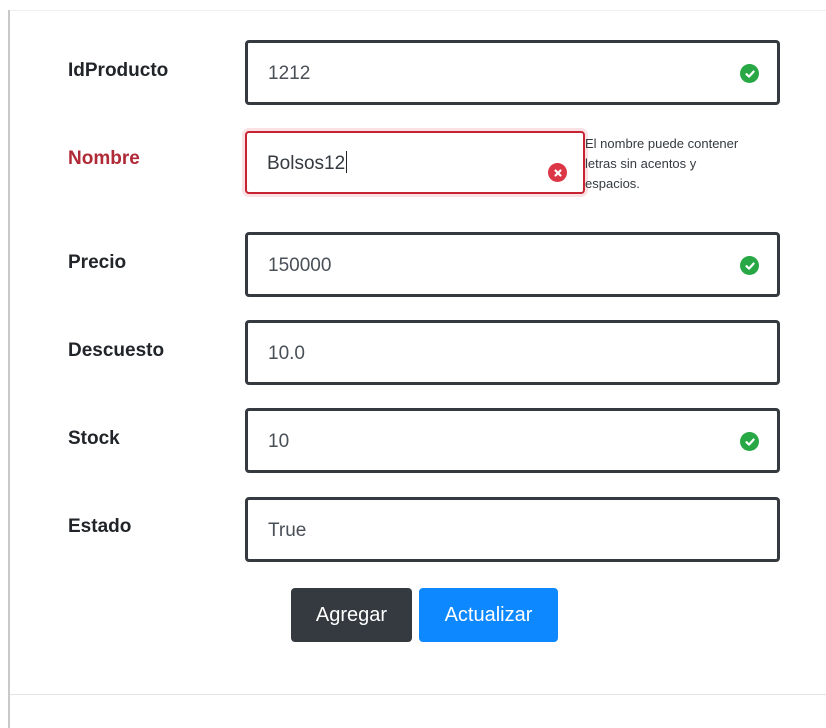 This screenshot has width=826, height=728. I want to click on text-caret, so click(347, 162).